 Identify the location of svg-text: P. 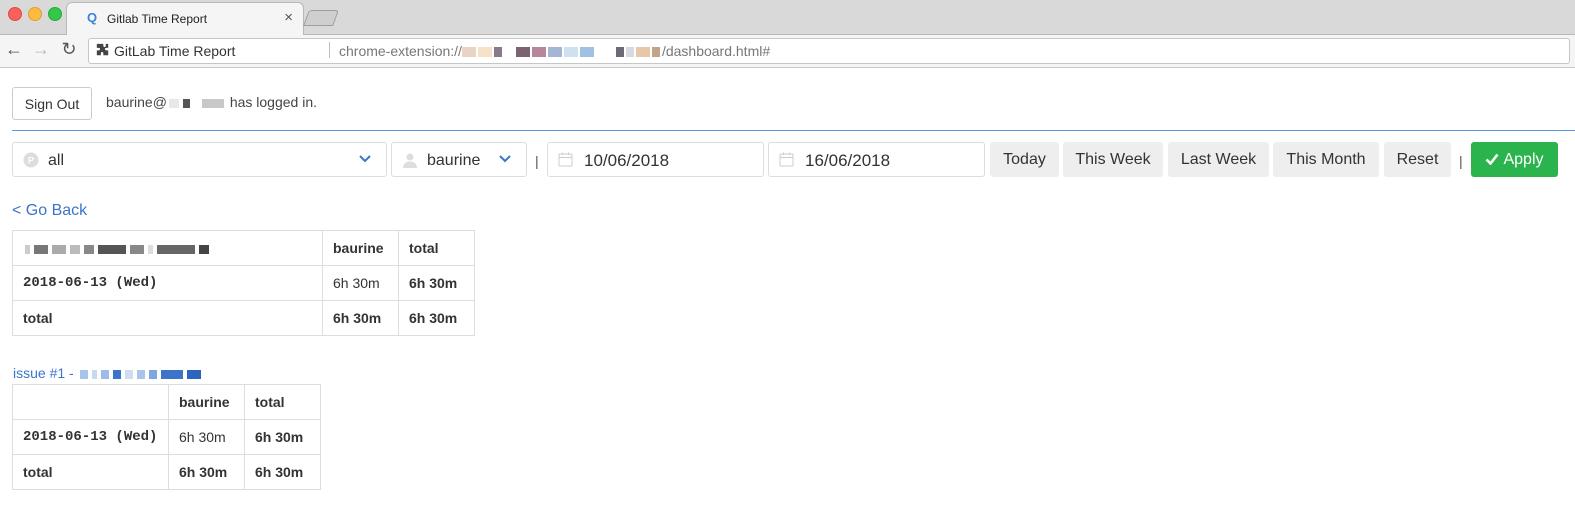
(31, 161).